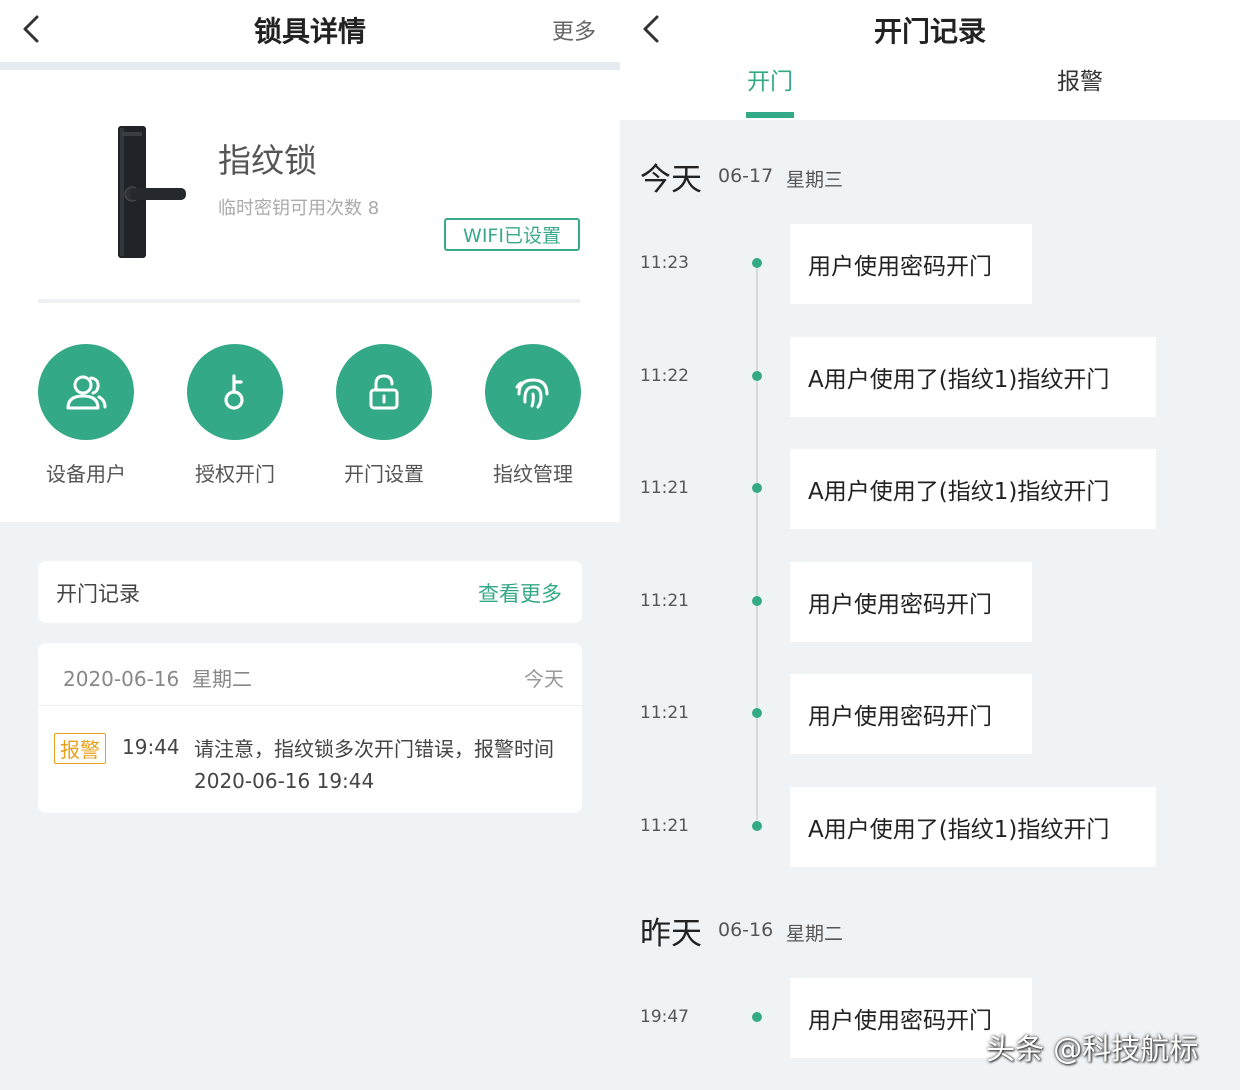 The height and width of the screenshot is (1090, 1240). I want to click on page-title: 开门记录, so click(929, 31).